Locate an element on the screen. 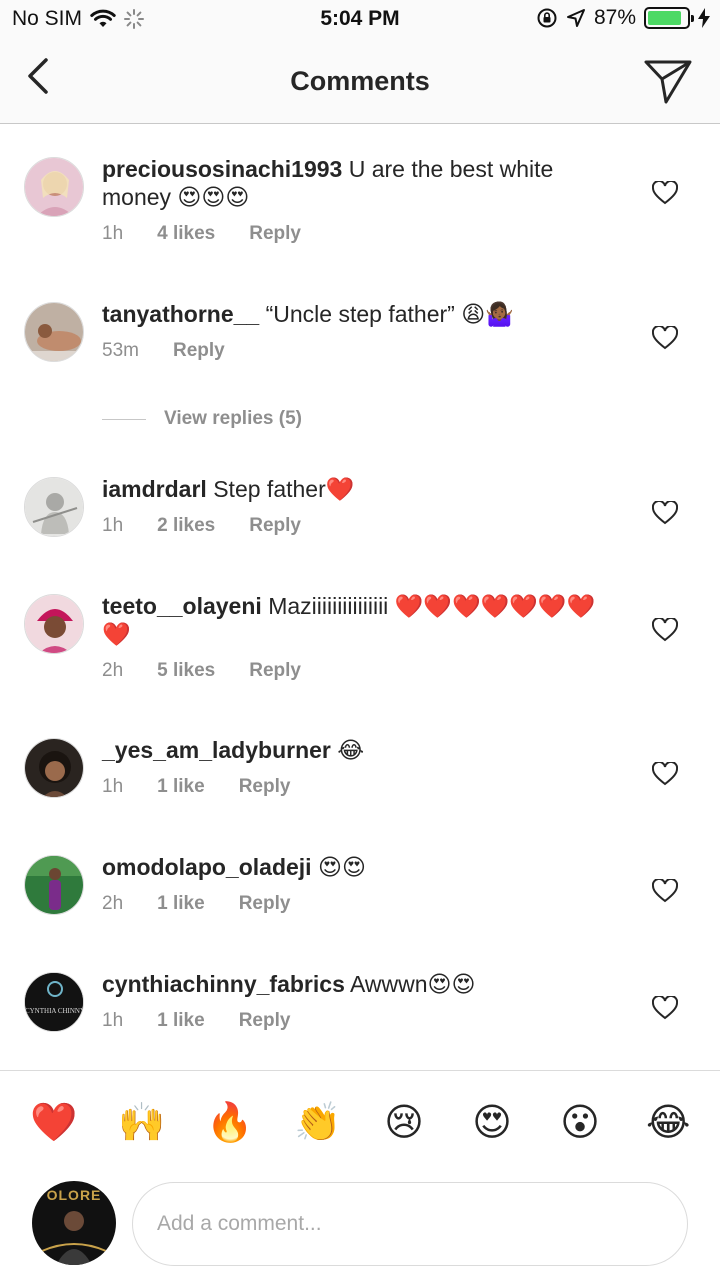 This screenshot has width=720, height=1280. battery-percent: 87% is located at coordinates (614, 17).